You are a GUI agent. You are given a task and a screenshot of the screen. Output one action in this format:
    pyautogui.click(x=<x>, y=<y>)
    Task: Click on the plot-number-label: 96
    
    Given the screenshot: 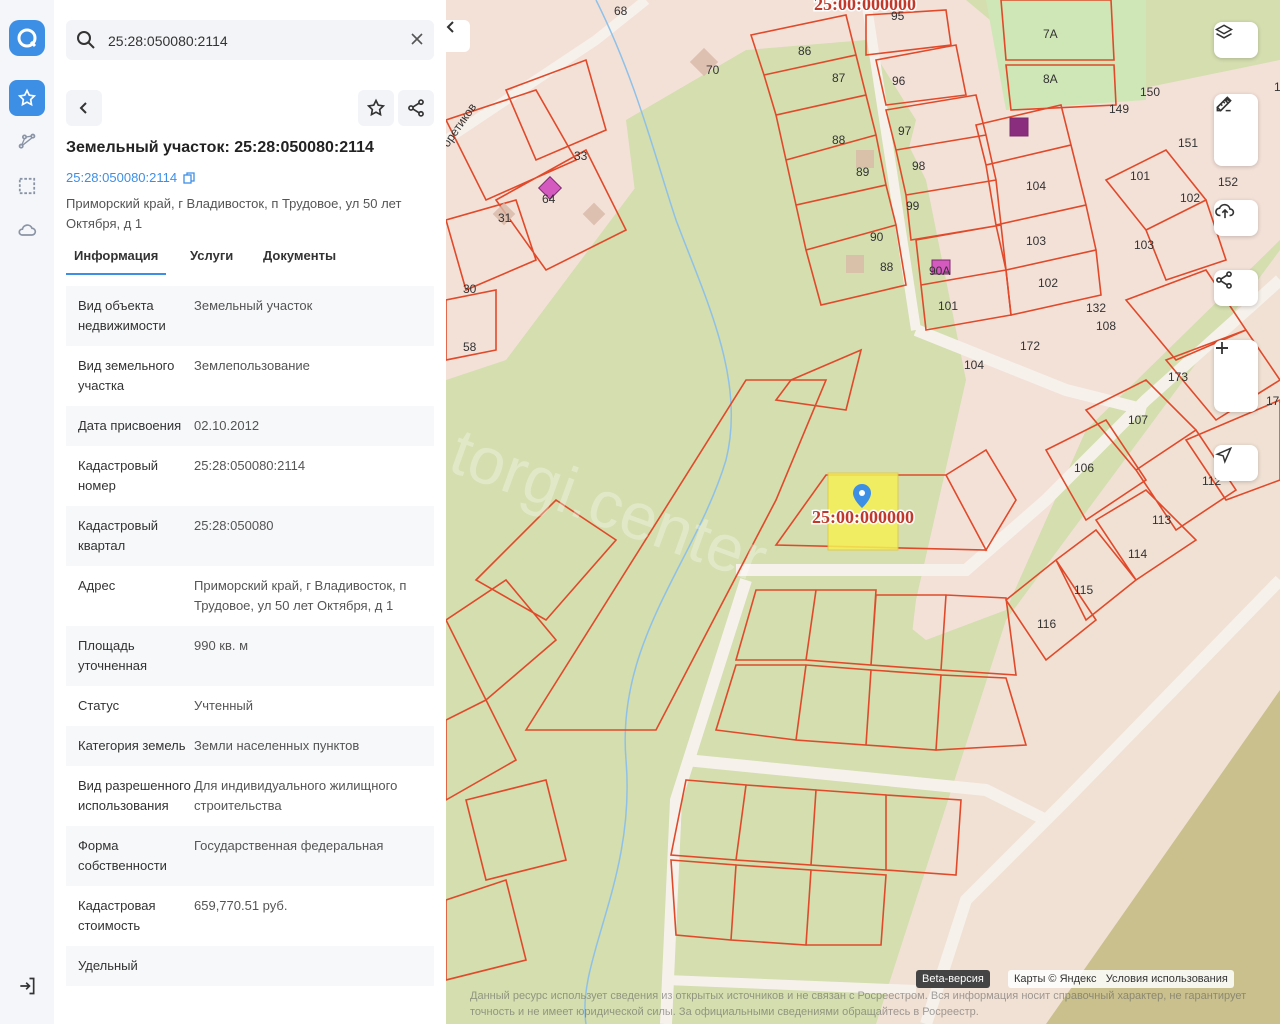 What is the action you would take?
    pyautogui.click(x=899, y=81)
    